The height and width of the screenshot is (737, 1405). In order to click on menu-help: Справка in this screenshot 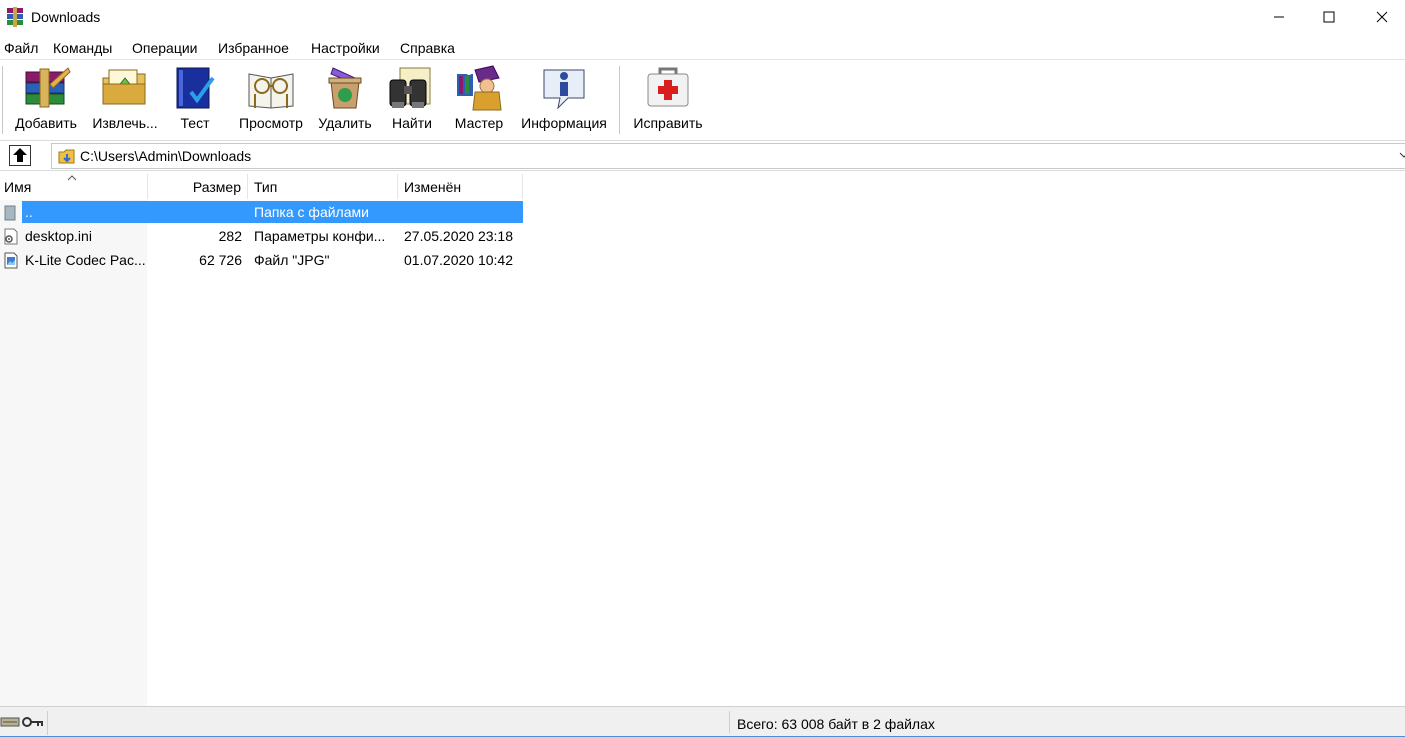, I will do `click(427, 48)`.